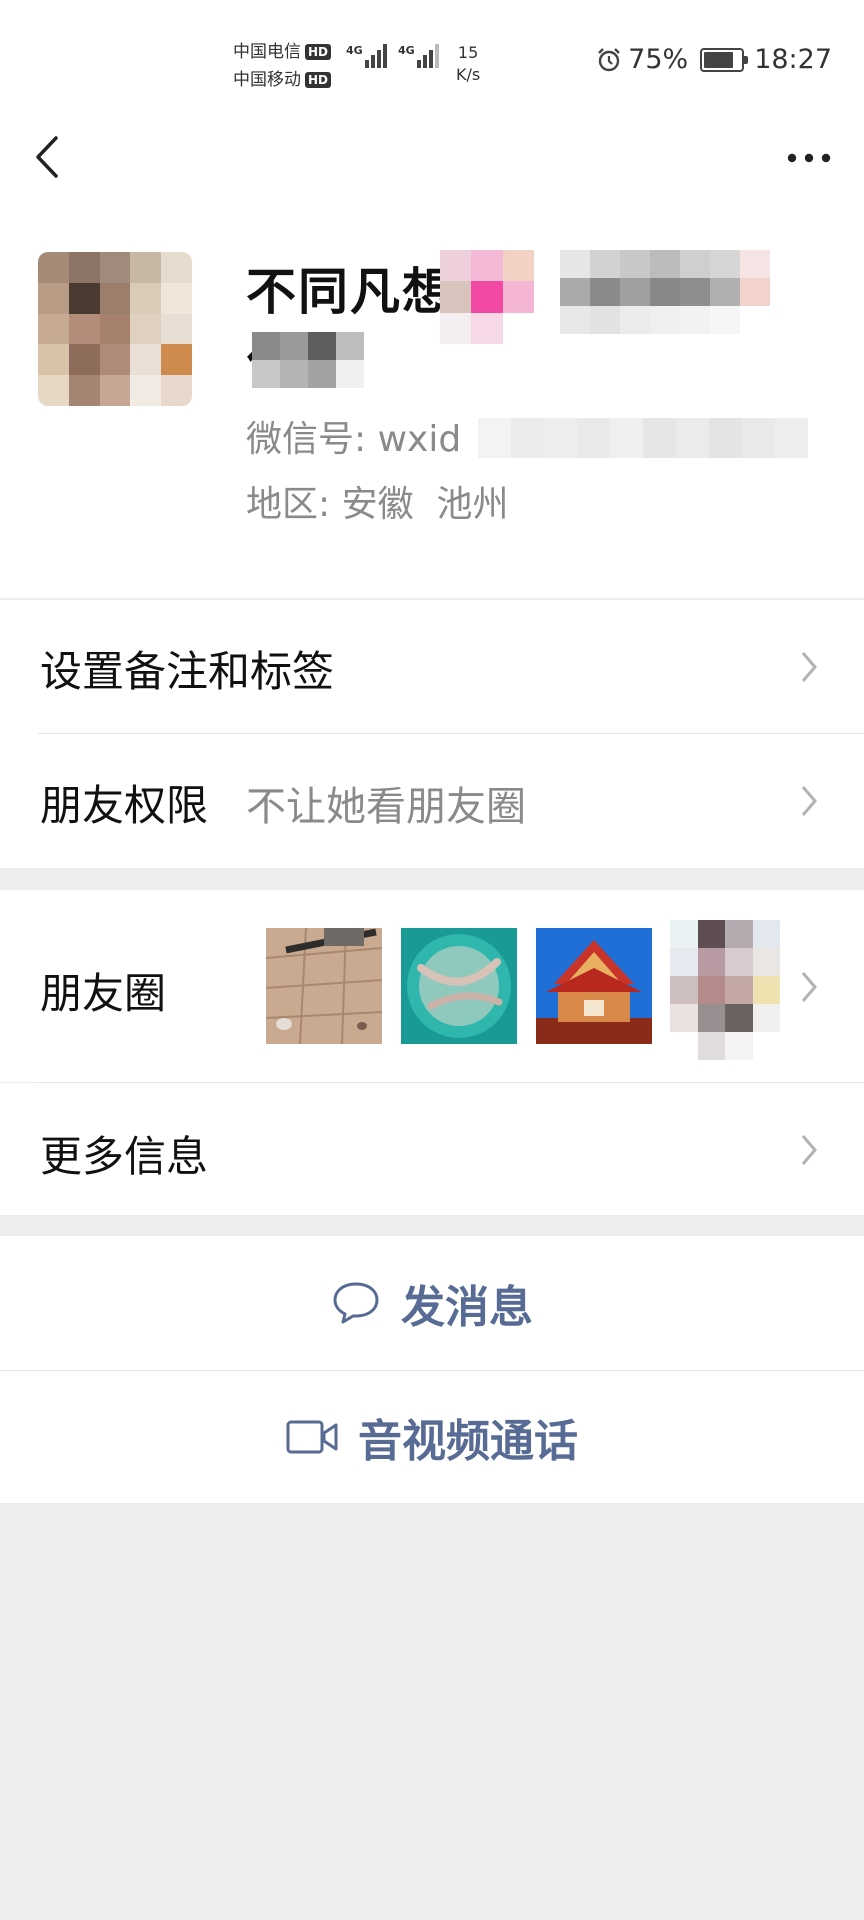 This screenshot has width=864, height=1920. Describe the element at coordinates (432, 667) in the screenshot. I see `remark-and-tags-row: 设置备注和标签` at that location.